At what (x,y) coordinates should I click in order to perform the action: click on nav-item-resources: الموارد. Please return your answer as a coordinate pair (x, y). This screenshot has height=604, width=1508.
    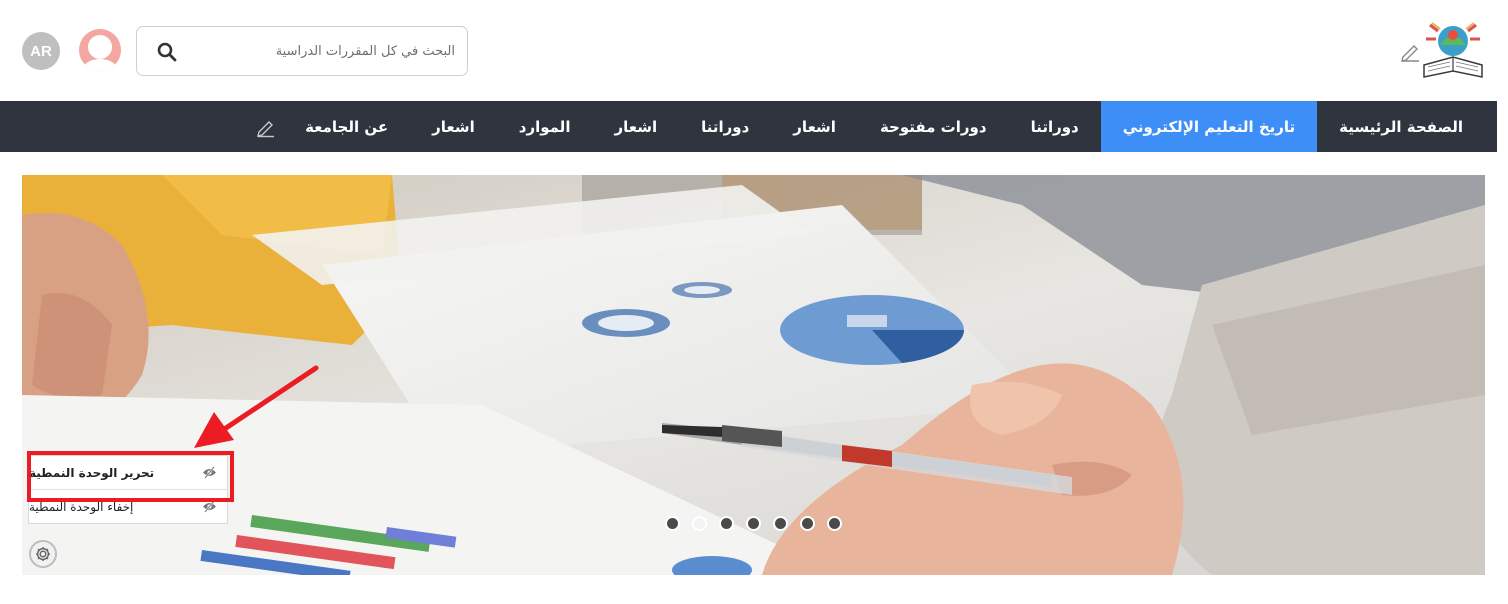
    Looking at the image, I should click on (545, 126).